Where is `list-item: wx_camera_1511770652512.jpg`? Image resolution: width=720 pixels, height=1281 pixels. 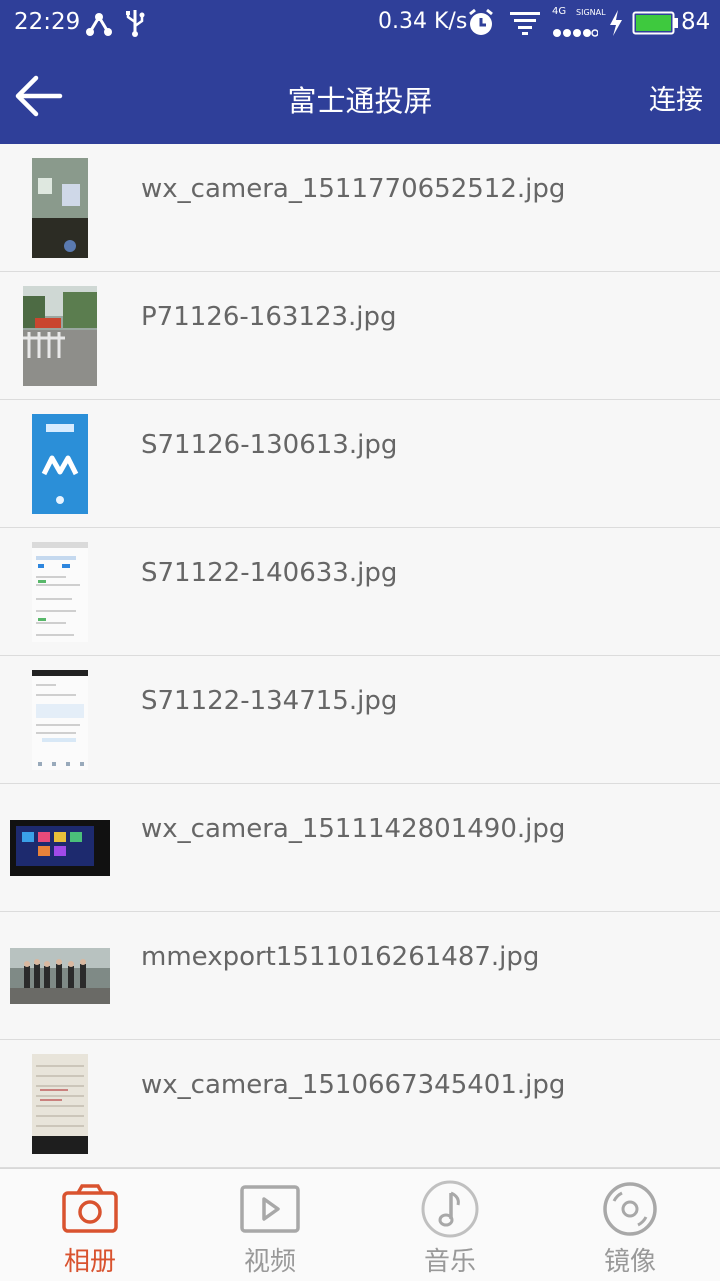 list-item: wx_camera_1511770652512.jpg is located at coordinates (360, 208).